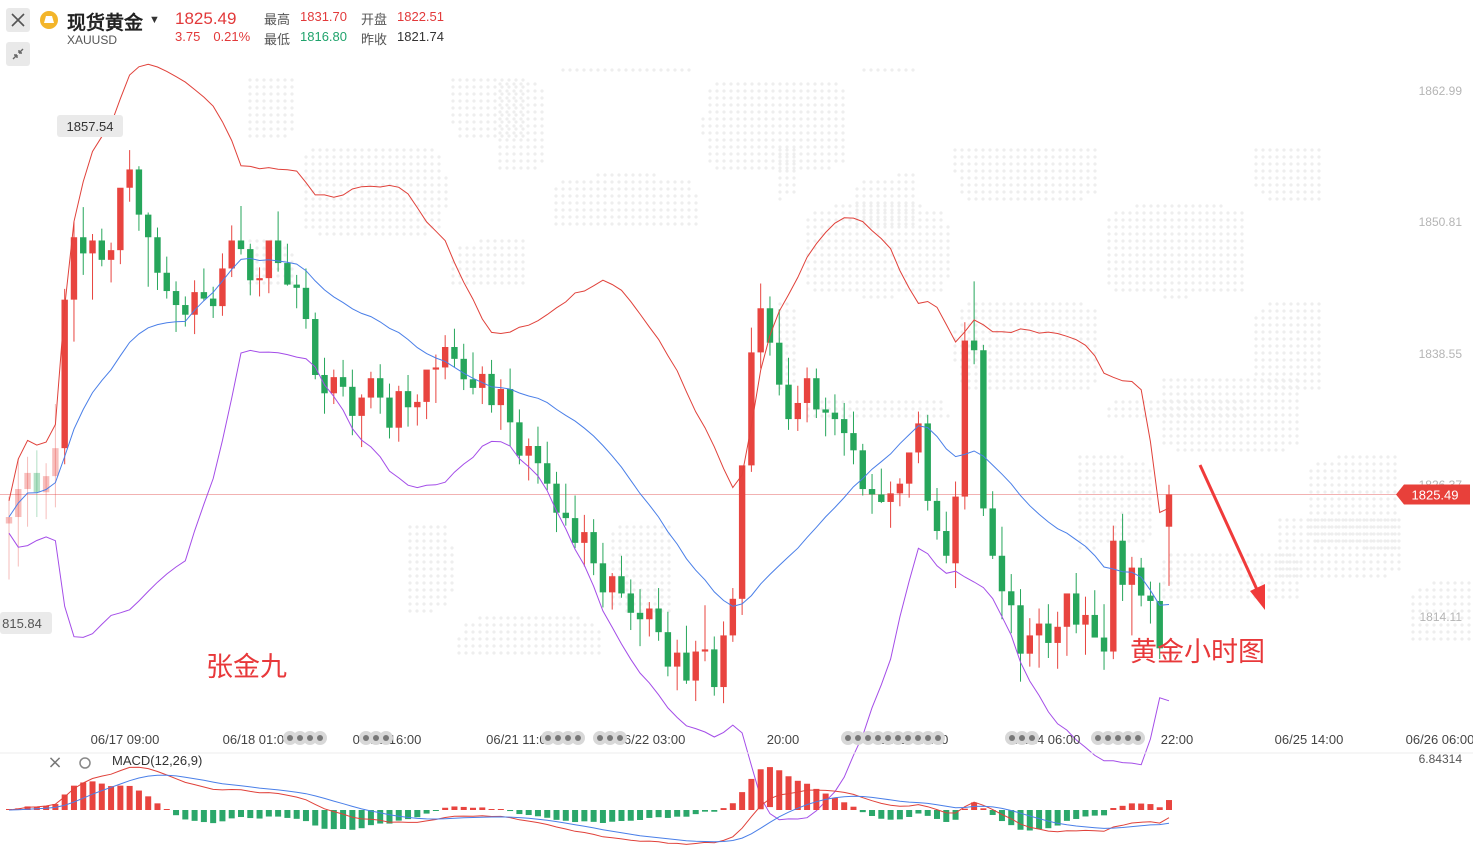 This screenshot has width=1473, height=847. I want to click on candle-up, so click(111, 255).